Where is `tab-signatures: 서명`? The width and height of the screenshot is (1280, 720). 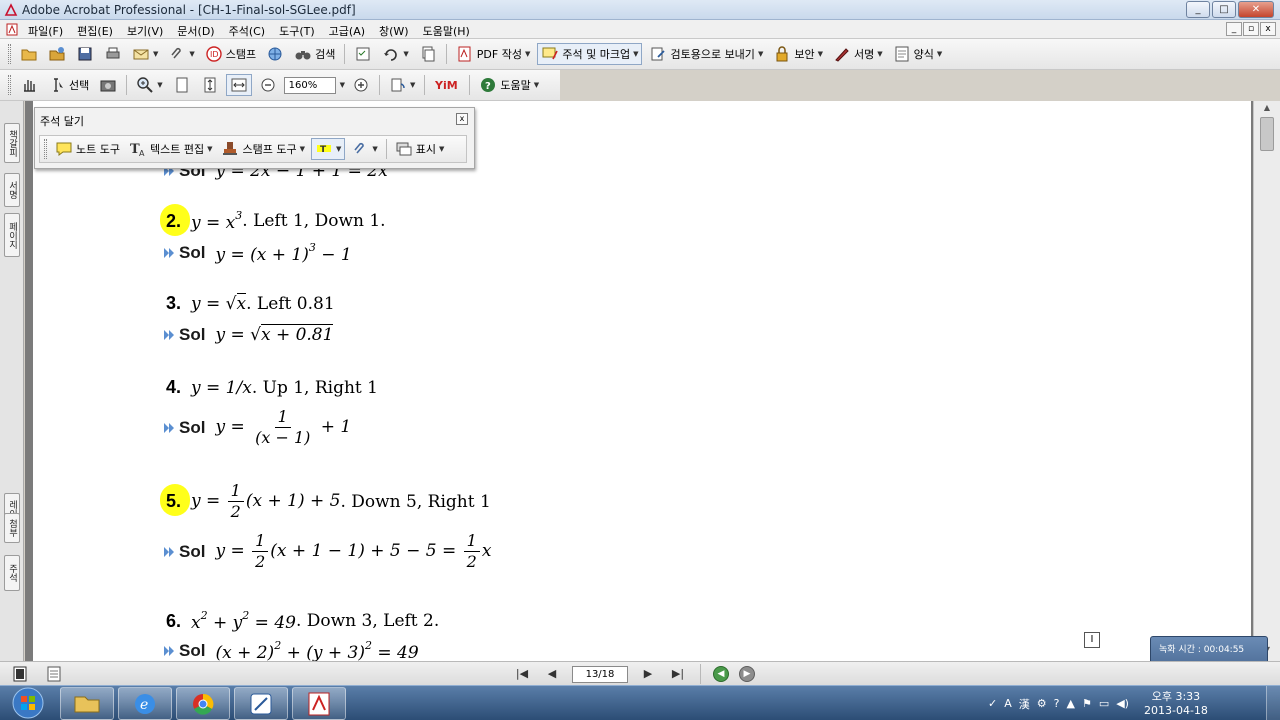
tab-signatures: 서명 is located at coordinates (12, 190).